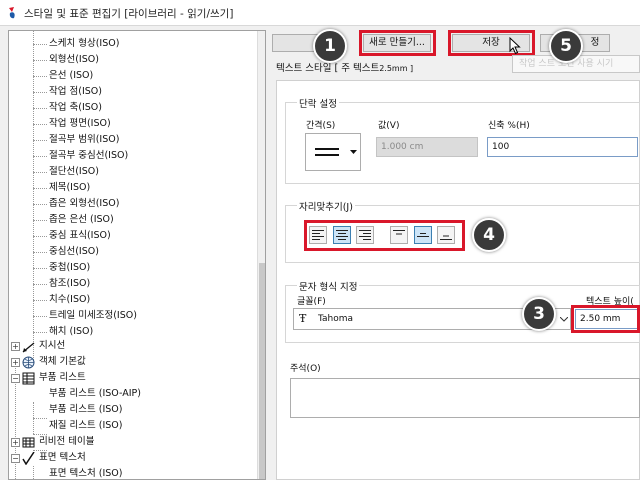 The width and height of the screenshot is (640, 480). What do you see at coordinates (465, 398) in the screenshot?
I see `comment-textarea` at bounding box center [465, 398].